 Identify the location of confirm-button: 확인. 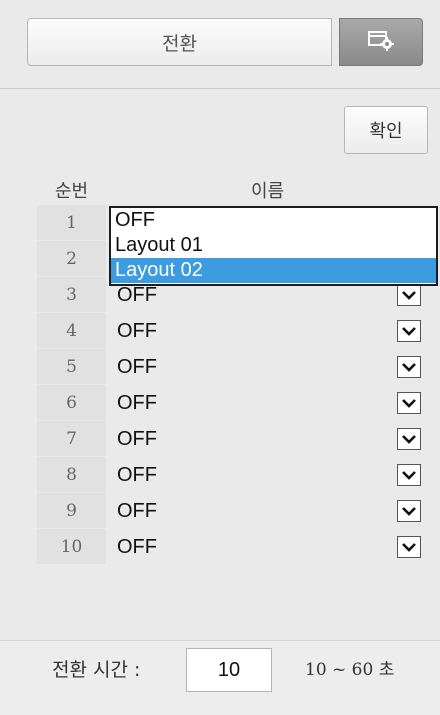
(386, 130).